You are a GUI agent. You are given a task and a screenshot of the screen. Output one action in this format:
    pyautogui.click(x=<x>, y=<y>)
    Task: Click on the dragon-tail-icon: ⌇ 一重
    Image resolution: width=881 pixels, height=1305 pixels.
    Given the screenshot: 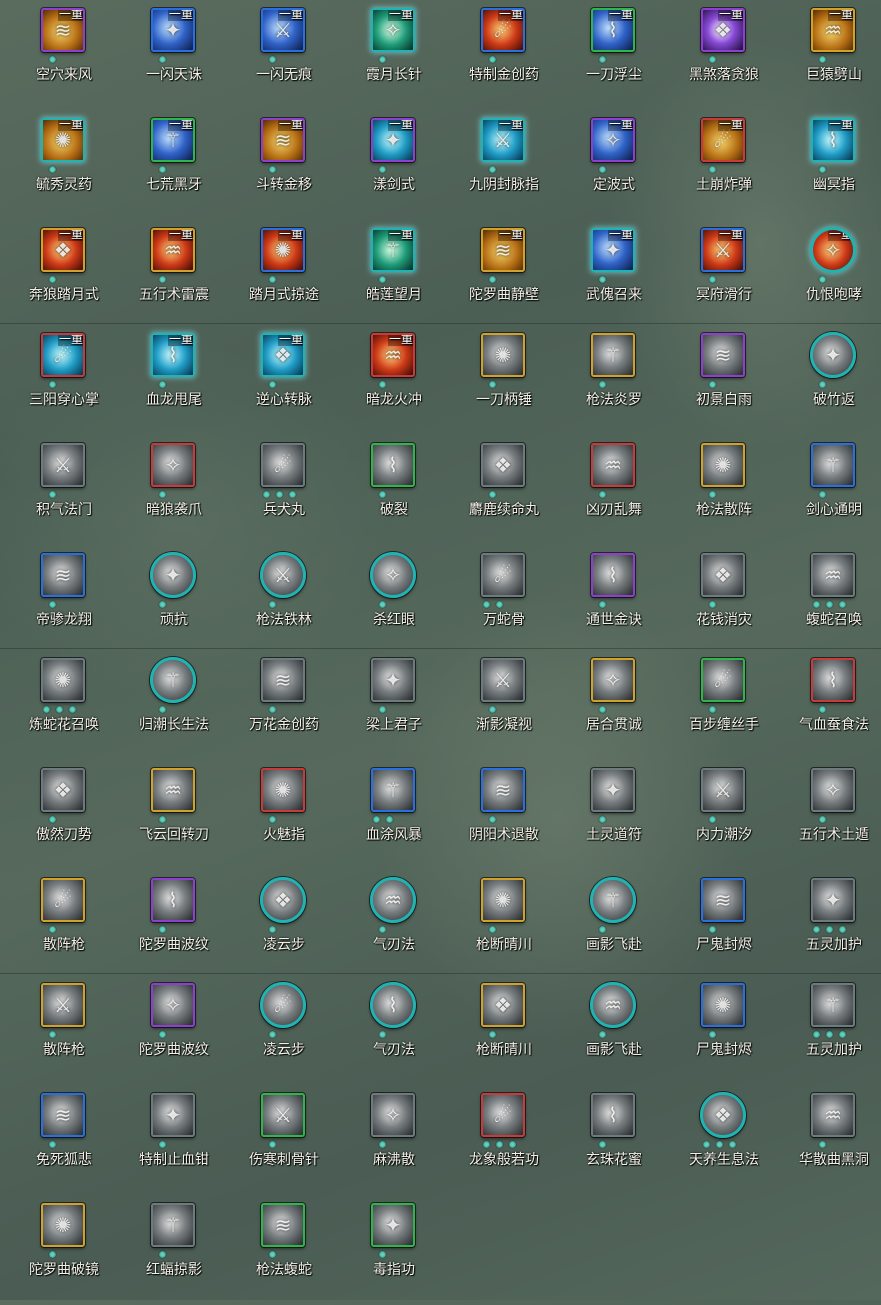 What is the action you would take?
    pyautogui.click(x=173, y=355)
    